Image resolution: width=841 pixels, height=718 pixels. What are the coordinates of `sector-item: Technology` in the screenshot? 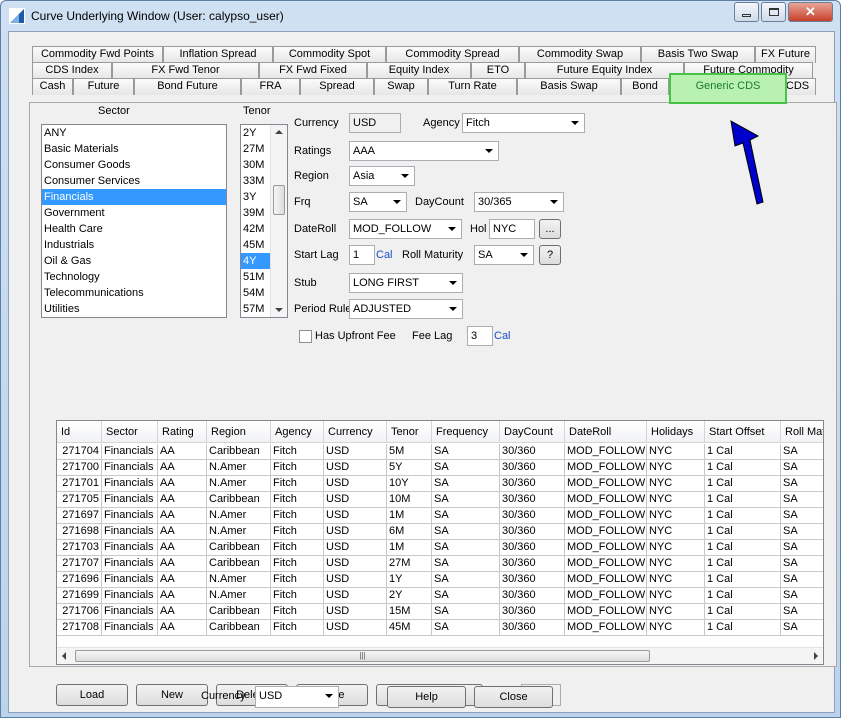 It's located at (134, 277).